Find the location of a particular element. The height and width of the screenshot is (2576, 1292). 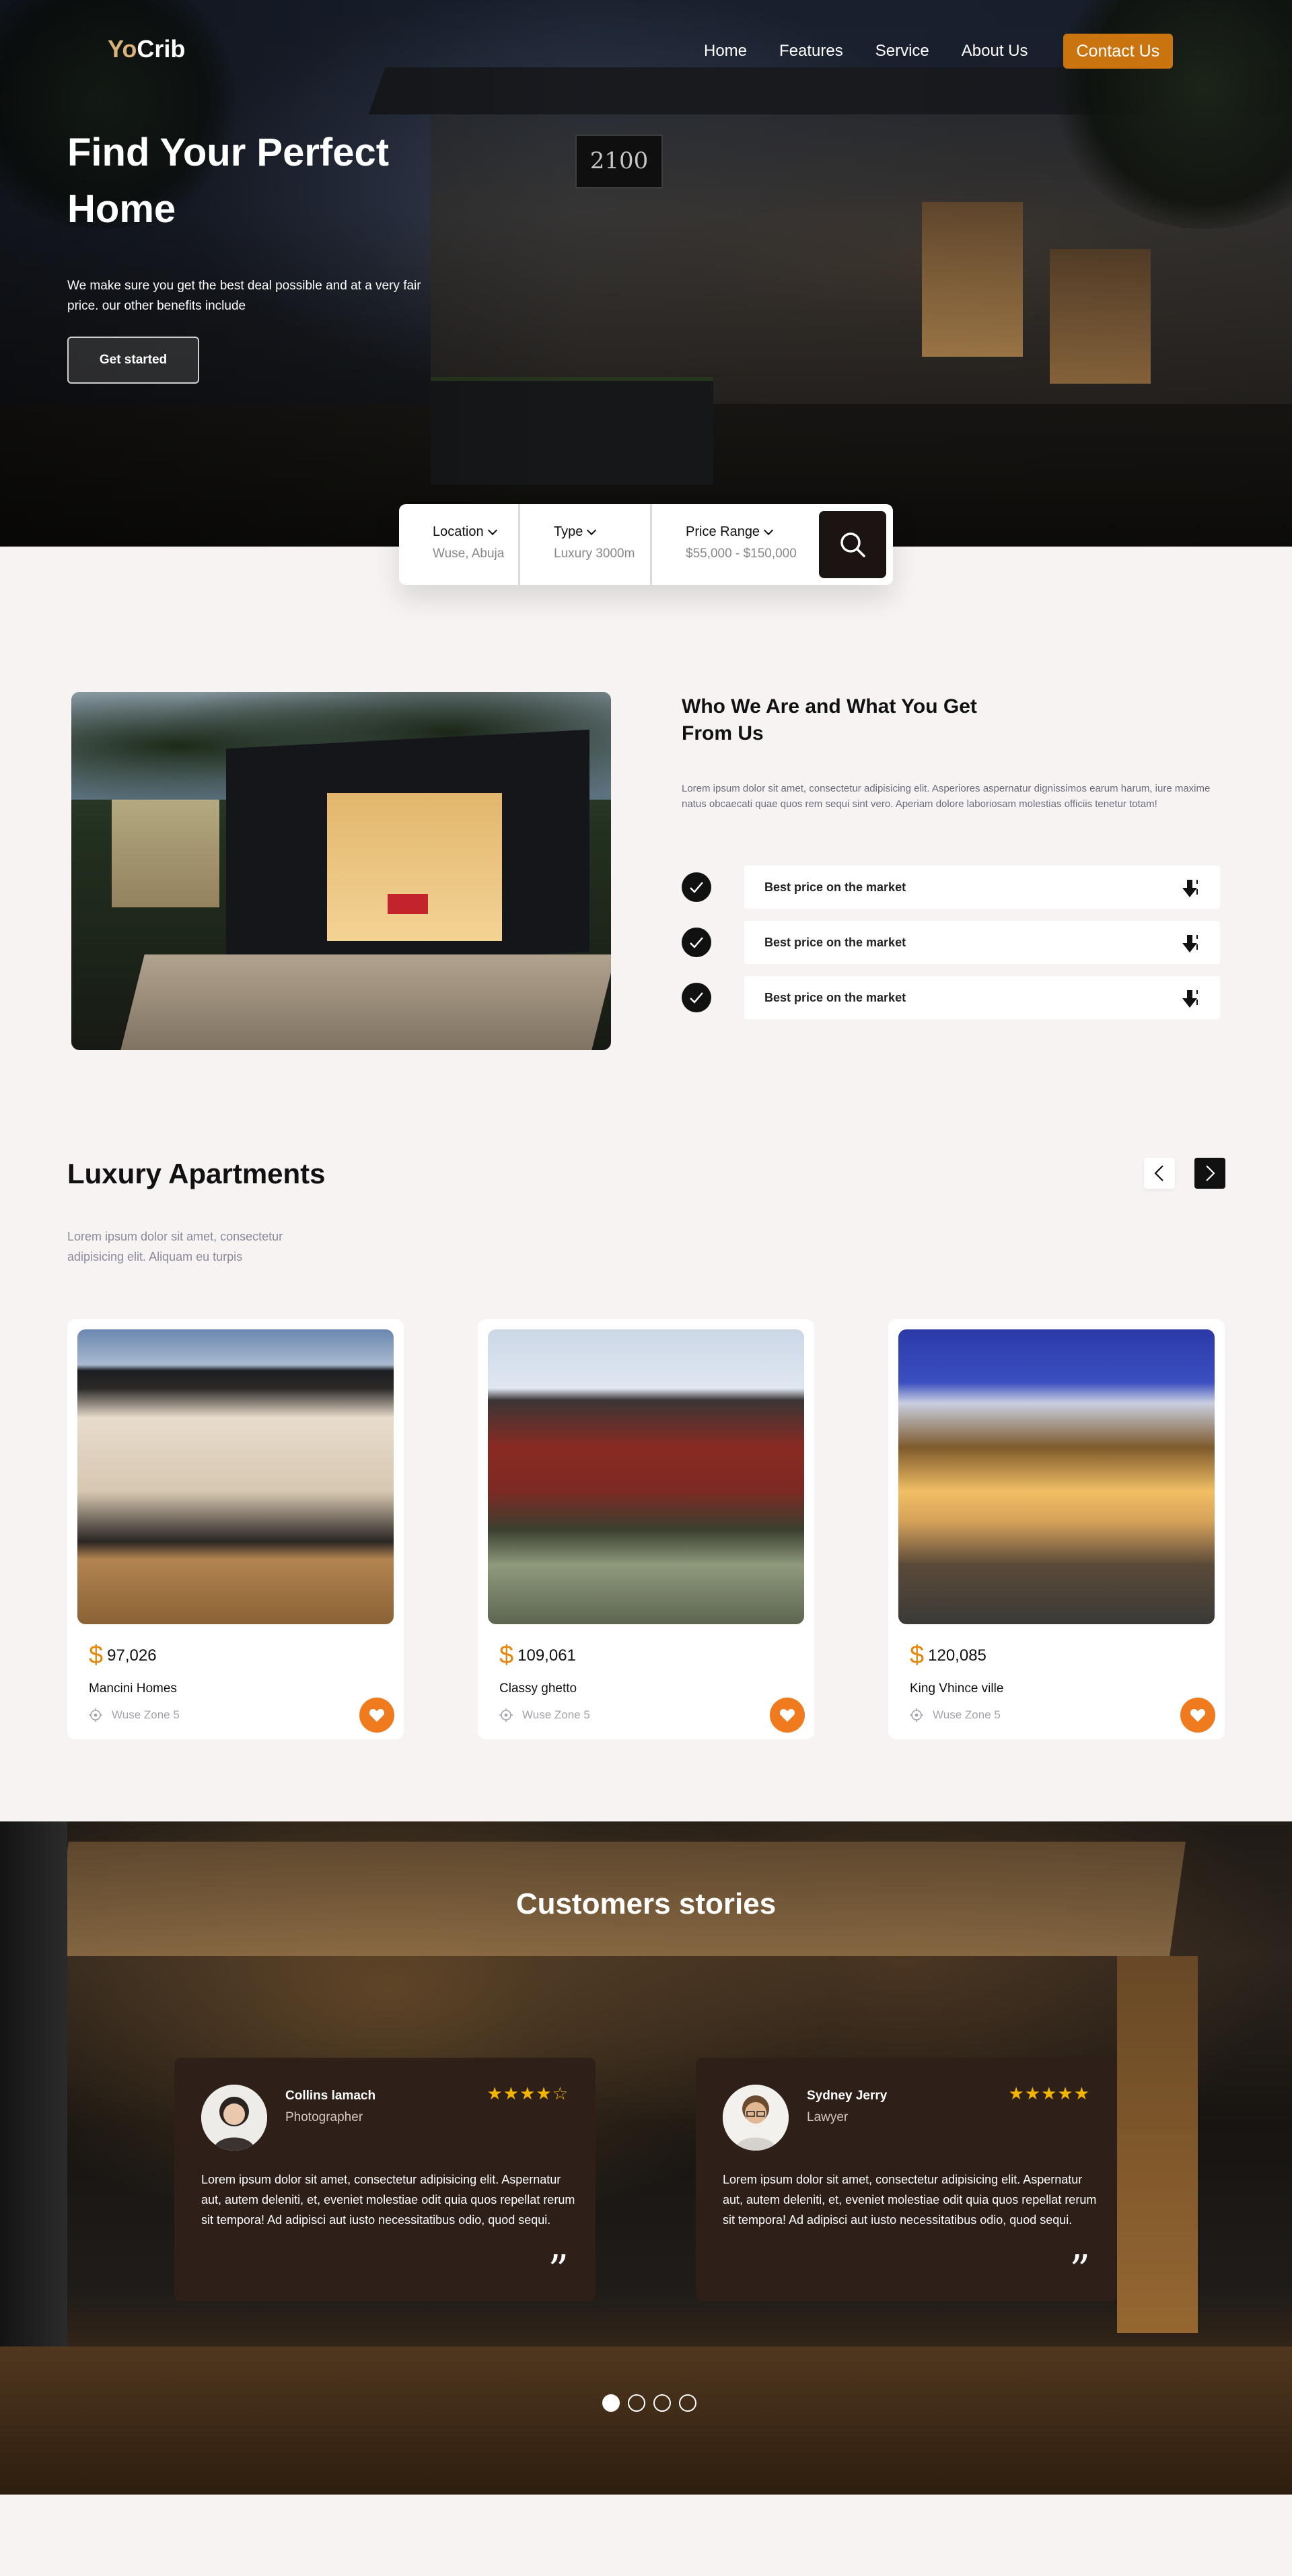

apartment-card: $97,026 Mancini Homes Wuse Zone 5 is located at coordinates (236, 1529).